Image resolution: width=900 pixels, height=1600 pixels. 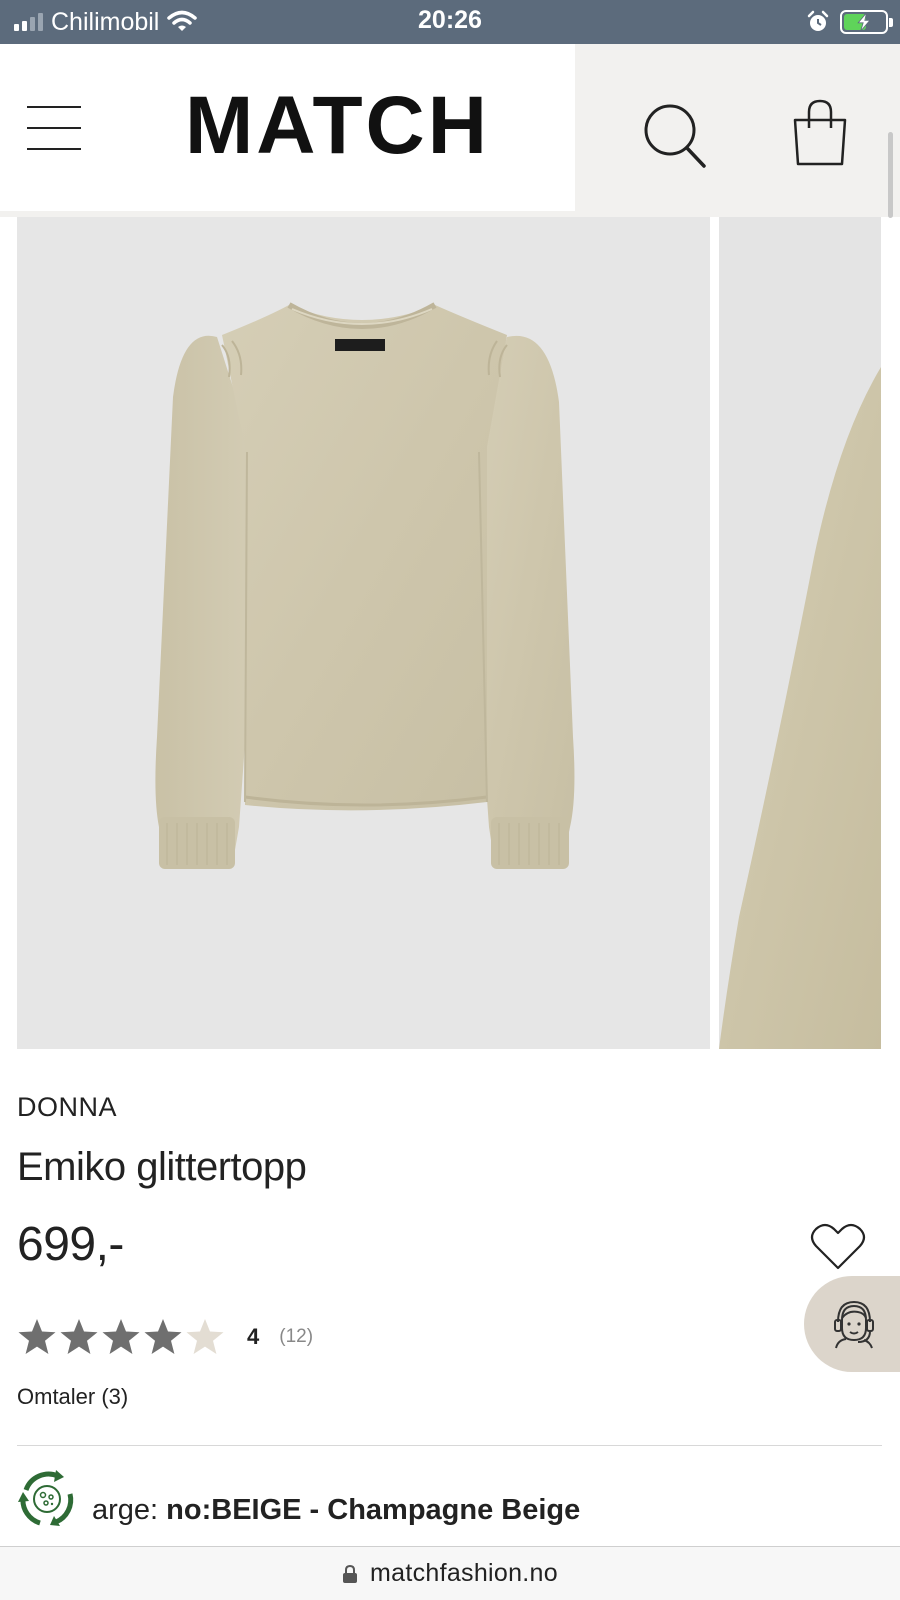 What do you see at coordinates (296, 1336) in the screenshot?
I see `rating-count: (12)` at bounding box center [296, 1336].